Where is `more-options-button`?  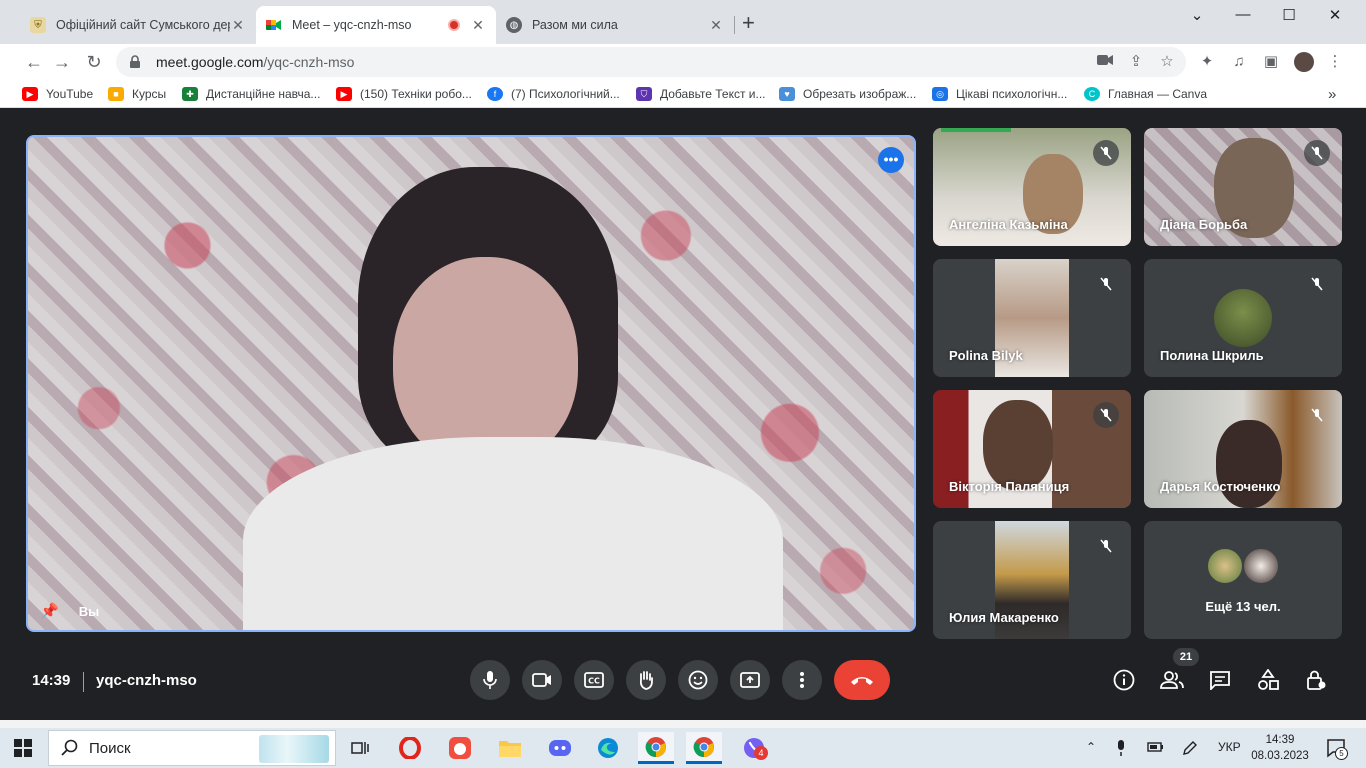
more-options-button is located at coordinates (802, 680).